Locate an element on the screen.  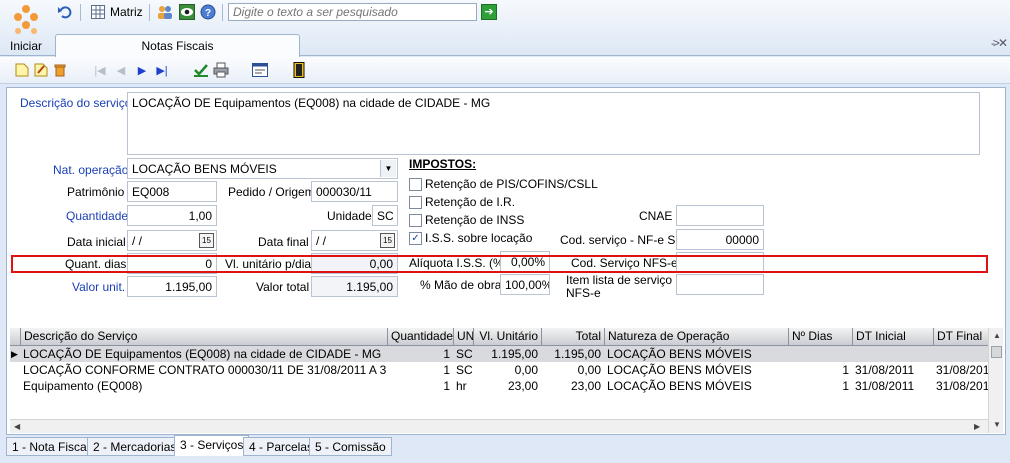
impostos-heading: IMPOSTOS: is located at coordinates (443, 164).